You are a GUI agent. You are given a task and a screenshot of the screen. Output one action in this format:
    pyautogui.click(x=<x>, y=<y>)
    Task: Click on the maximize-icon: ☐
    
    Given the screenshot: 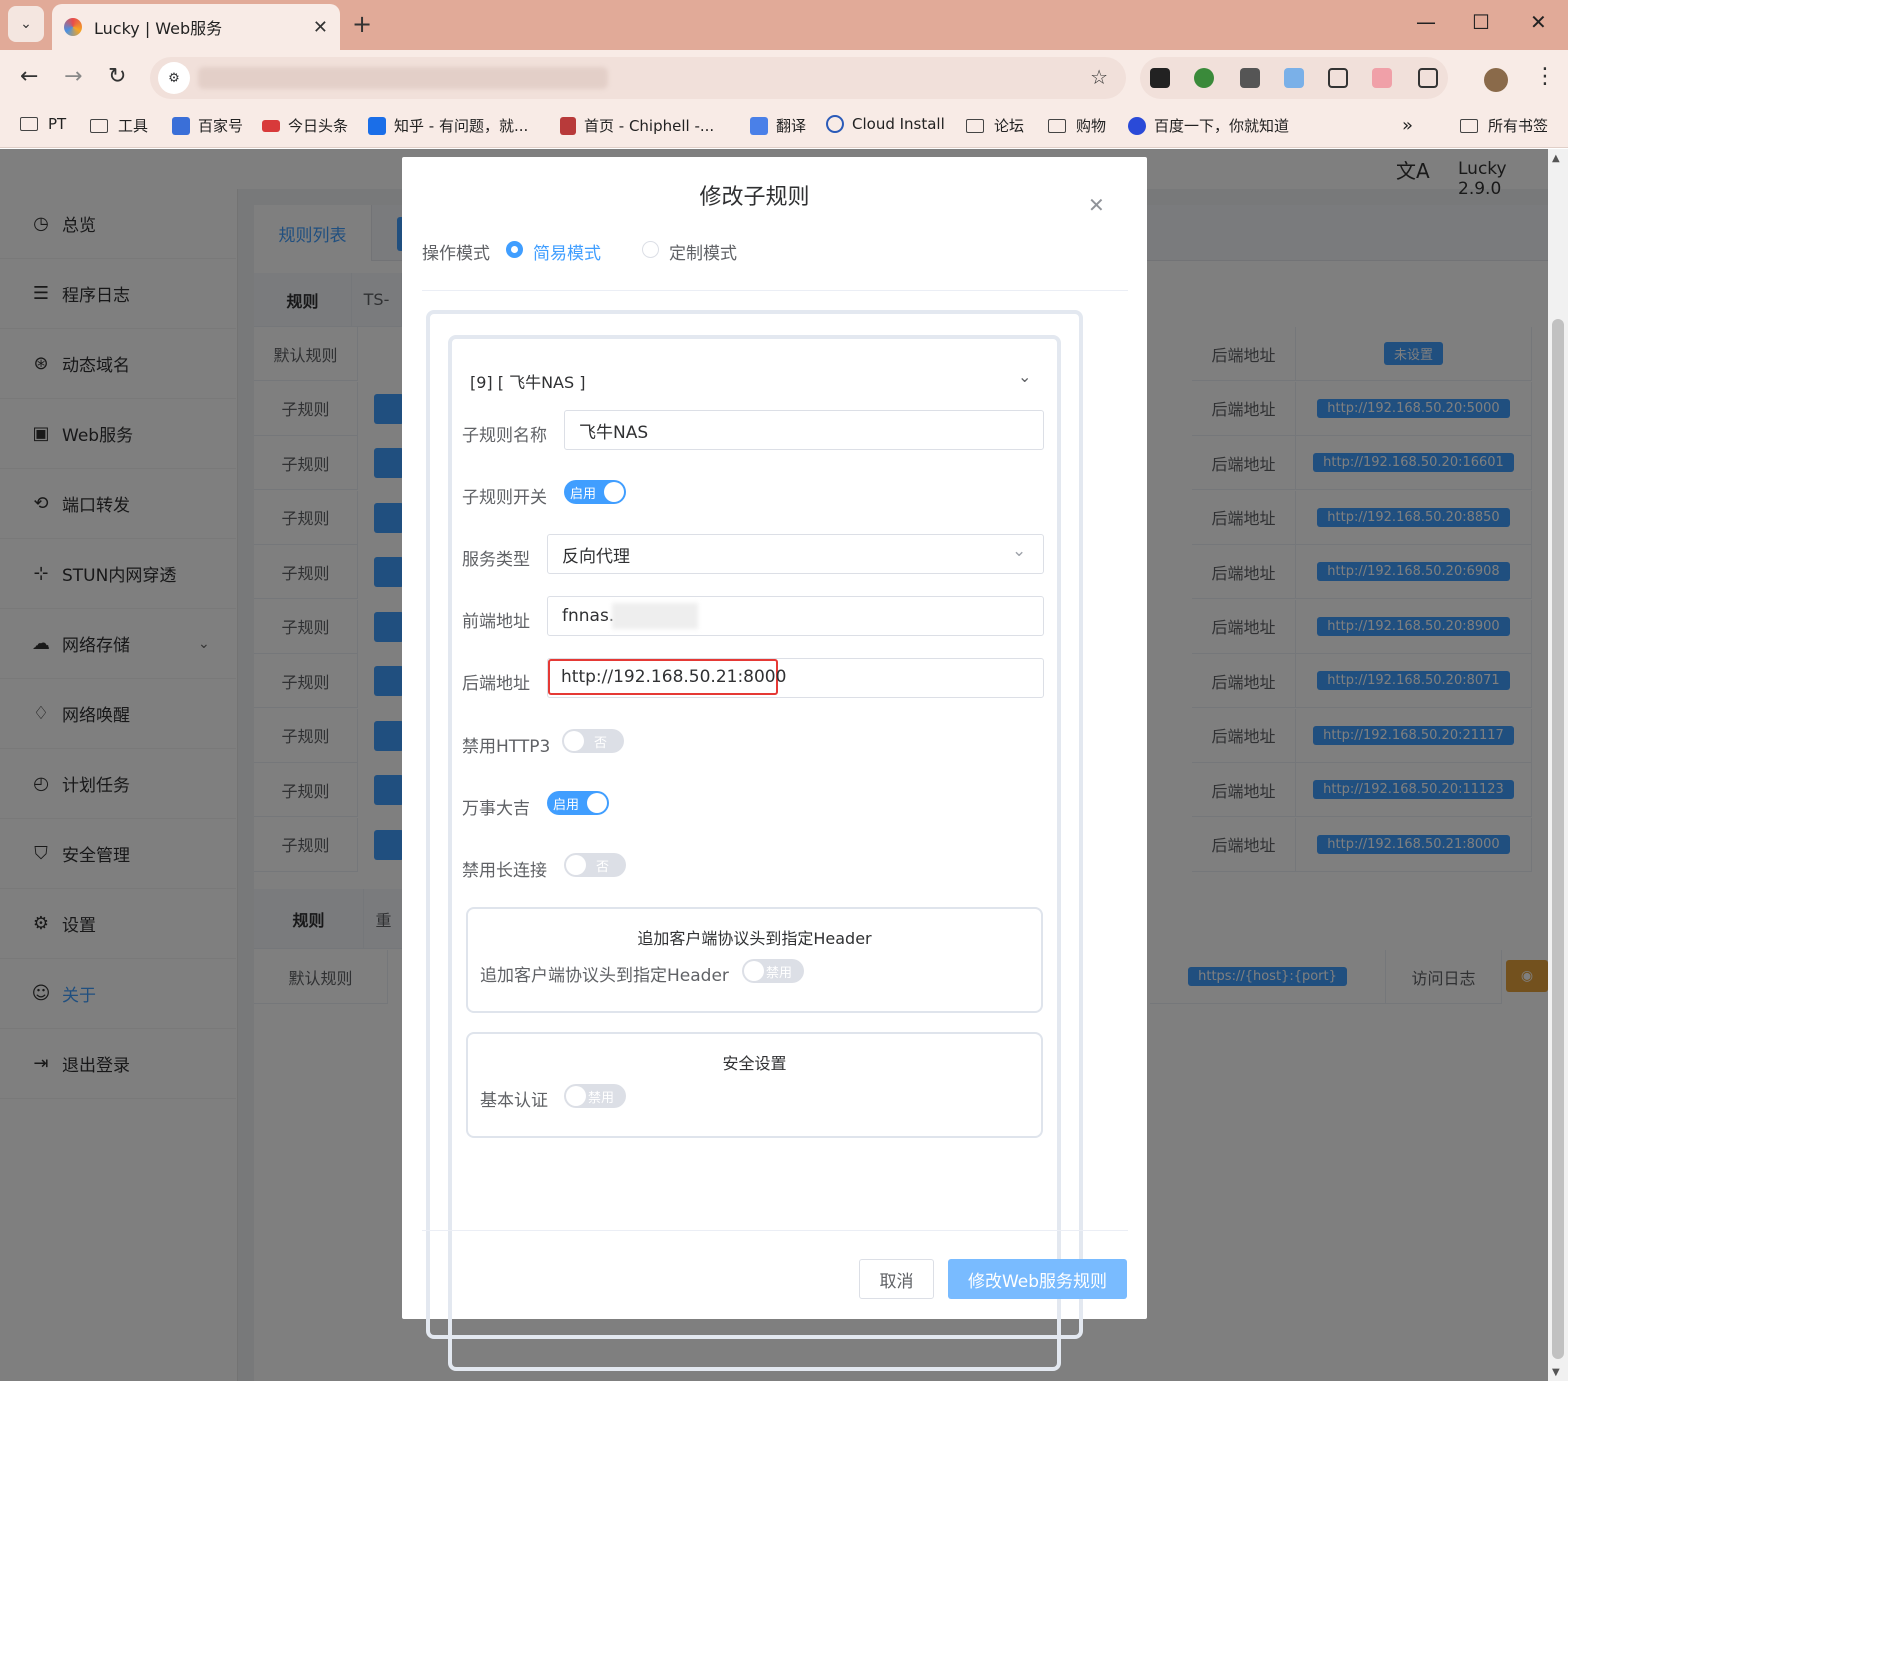 What is the action you would take?
    pyautogui.click(x=1481, y=22)
    